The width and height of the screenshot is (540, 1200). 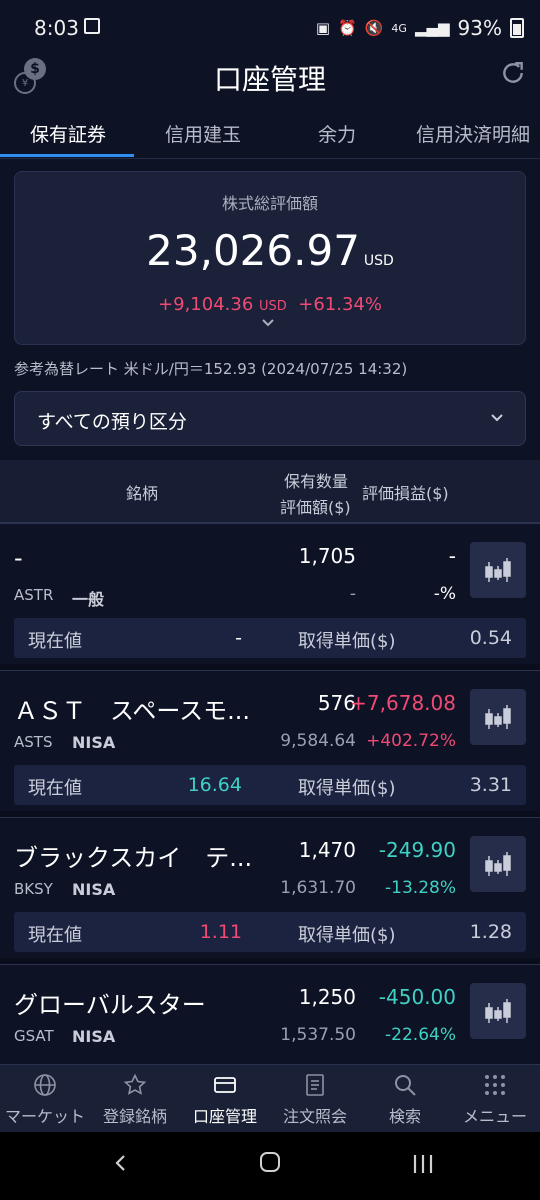 What do you see at coordinates (270, 638) in the screenshot?
I see `holding-price-bar: 現在値 - 取得単価($) 0.54` at bounding box center [270, 638].